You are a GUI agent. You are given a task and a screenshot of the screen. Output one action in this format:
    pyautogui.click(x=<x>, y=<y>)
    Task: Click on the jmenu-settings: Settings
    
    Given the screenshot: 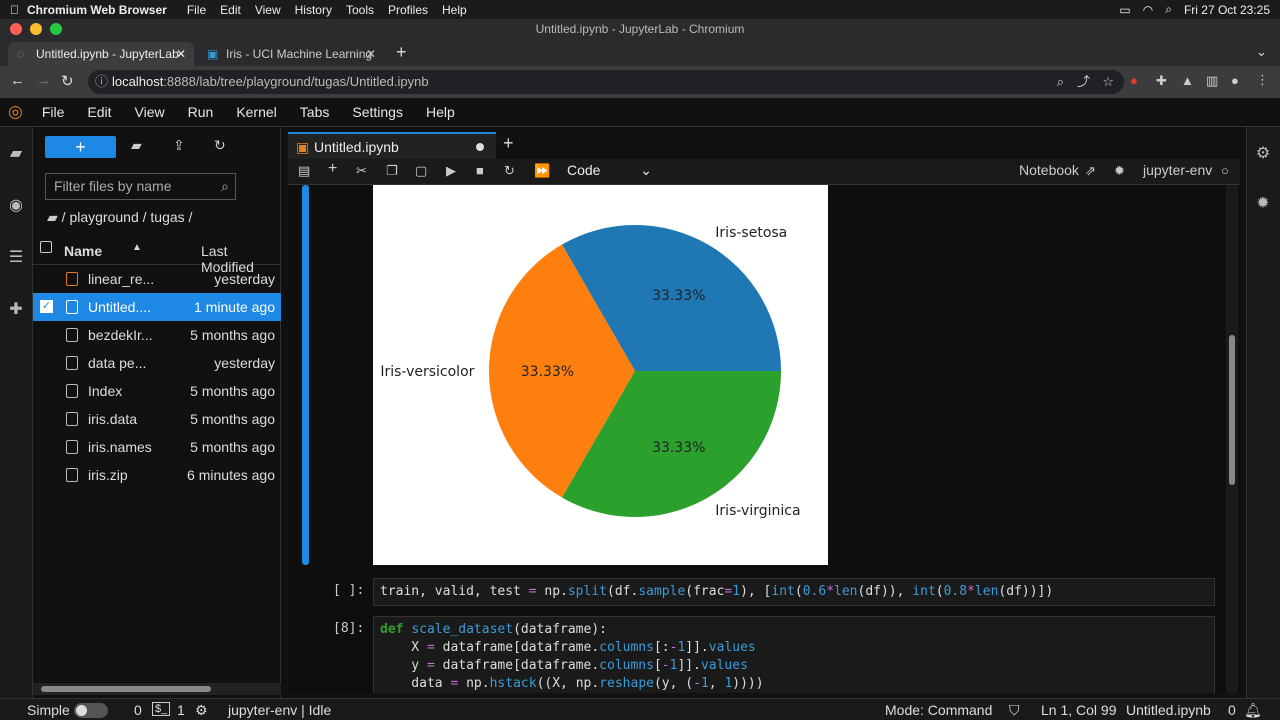 What is the action you would take?
    pyautogui.click(x=377, y=112)
    